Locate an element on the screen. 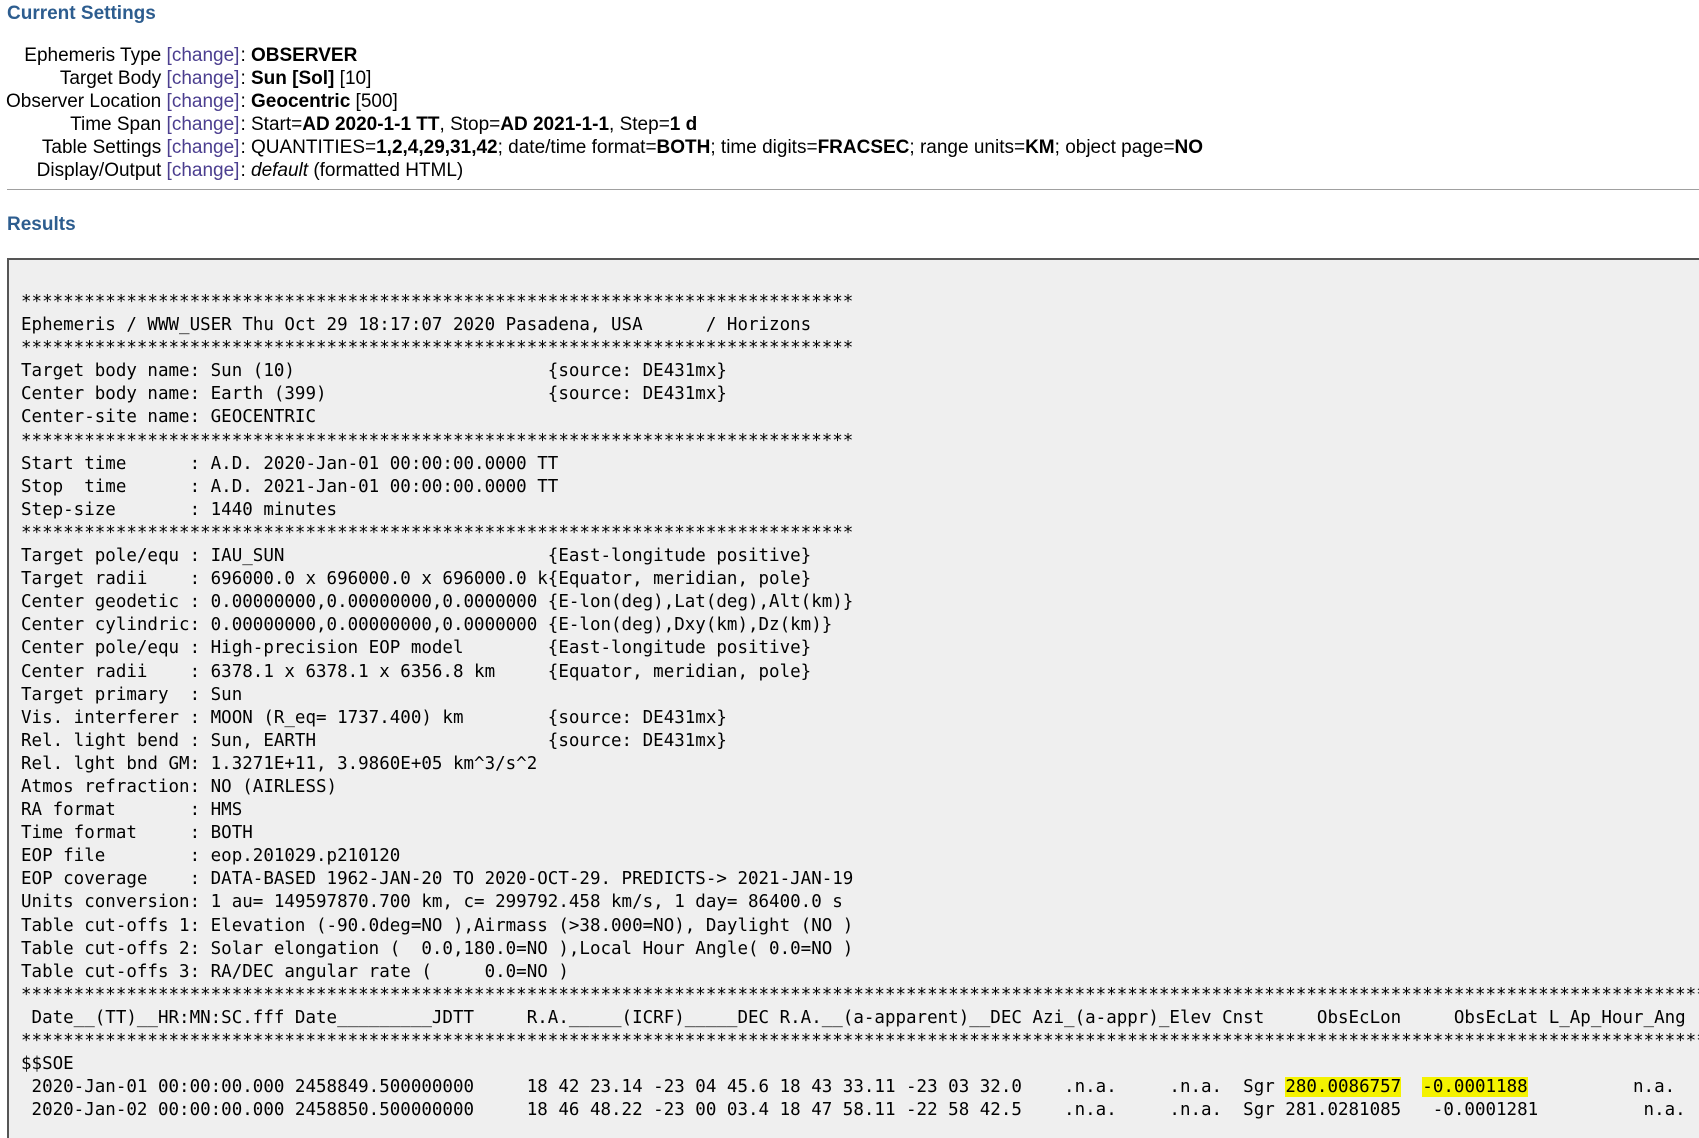 The width and height of the screenshot is (1699, 1138). objpage-prefix: ; object page= is located at coordinates (1114, 147).